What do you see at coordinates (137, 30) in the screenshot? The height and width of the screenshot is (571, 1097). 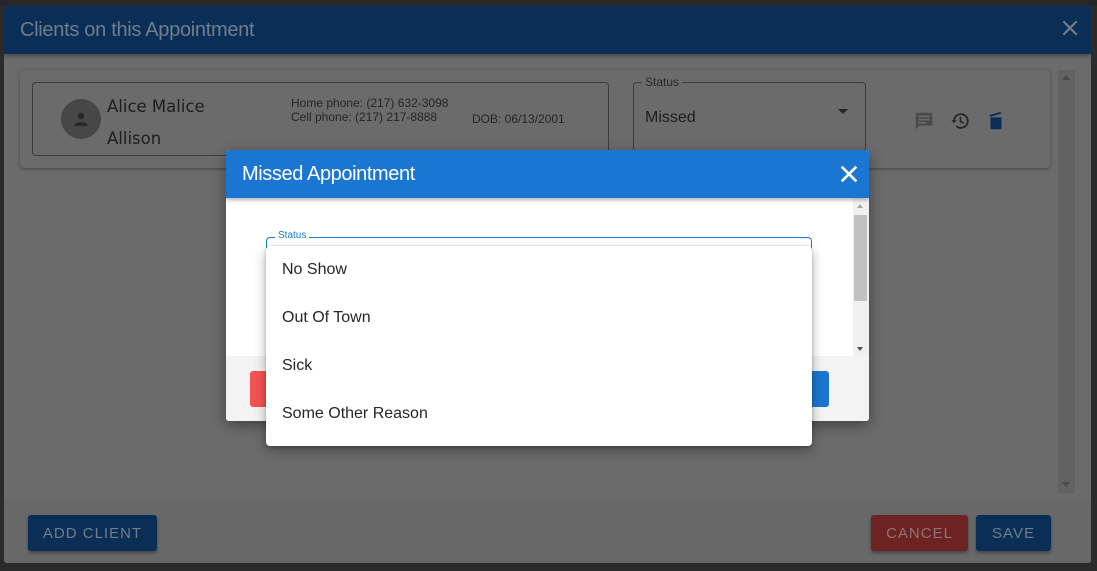 I see `clients-dialog-title: Clients on this Appointment` at bounding box center [137, 30].